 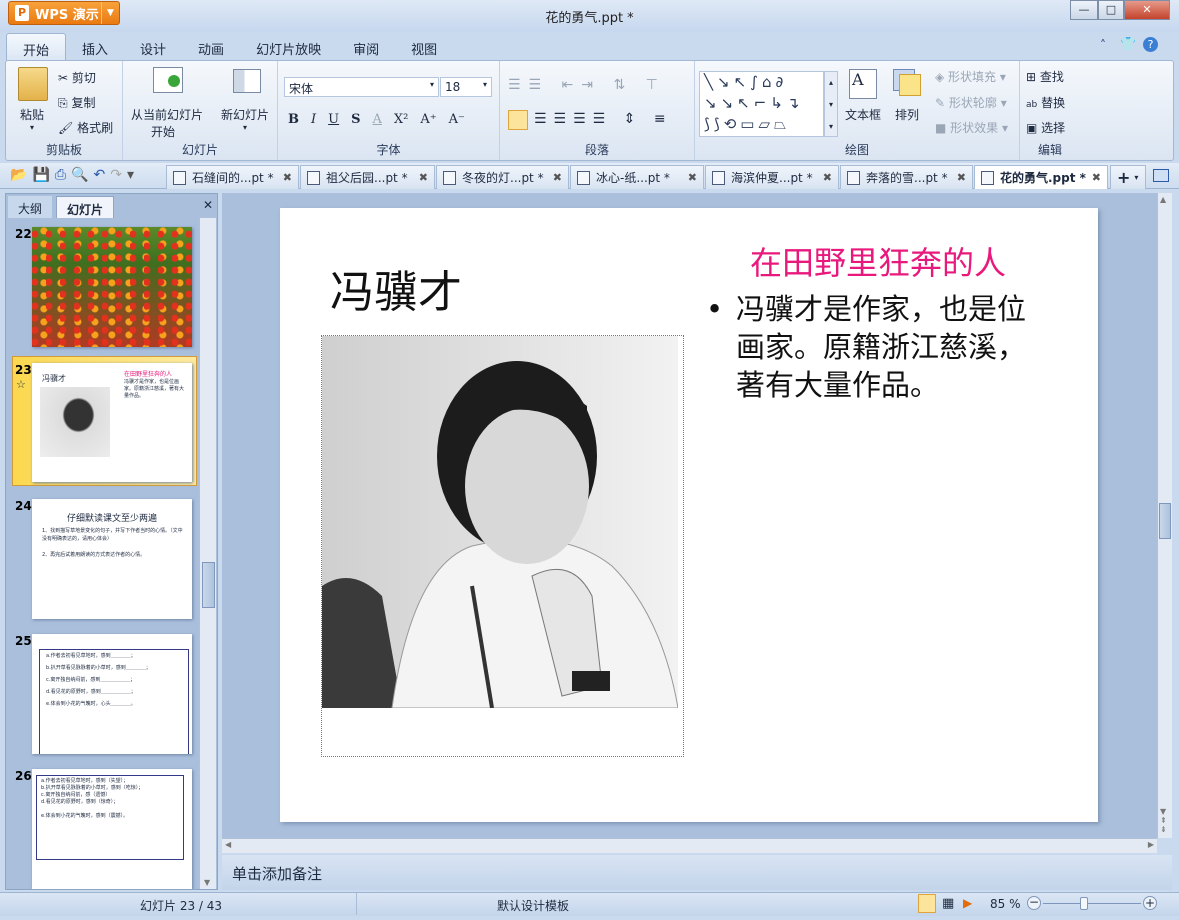 I want to click on doc-tab: 海滨仲夏...pt * ✖, so click(x=772, y=177).